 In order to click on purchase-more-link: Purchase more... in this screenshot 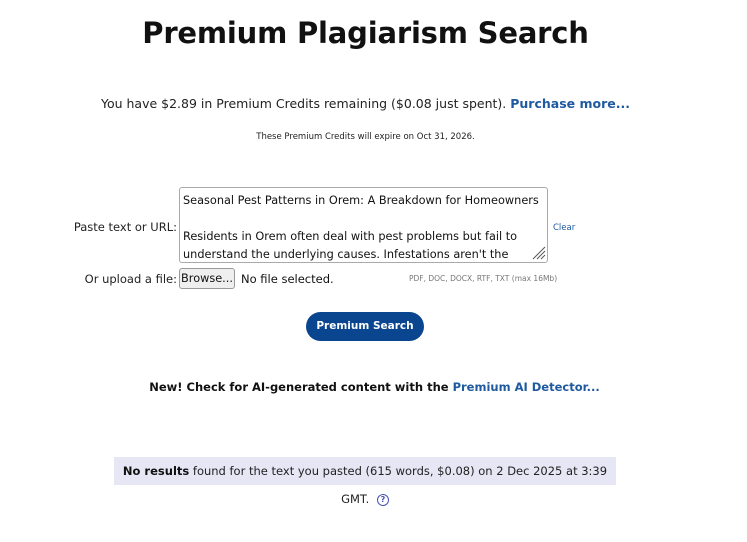, I will do `click(570, 103)`.